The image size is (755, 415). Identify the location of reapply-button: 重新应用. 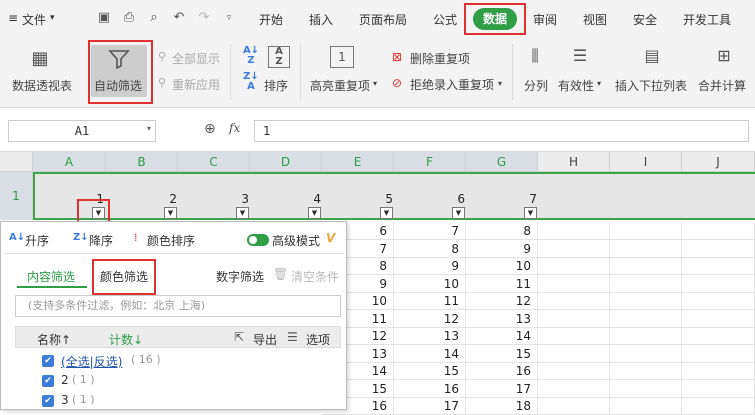
(196, 84).